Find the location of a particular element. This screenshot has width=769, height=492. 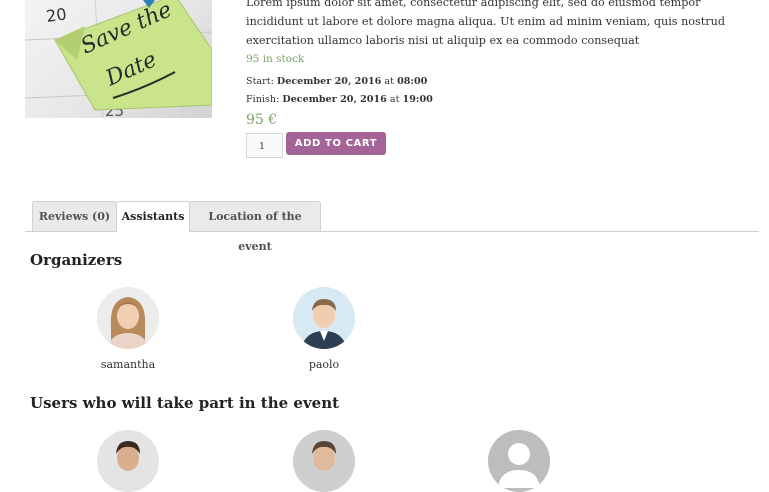

finish-time: 19:00 is located at coordinates (417, 99).